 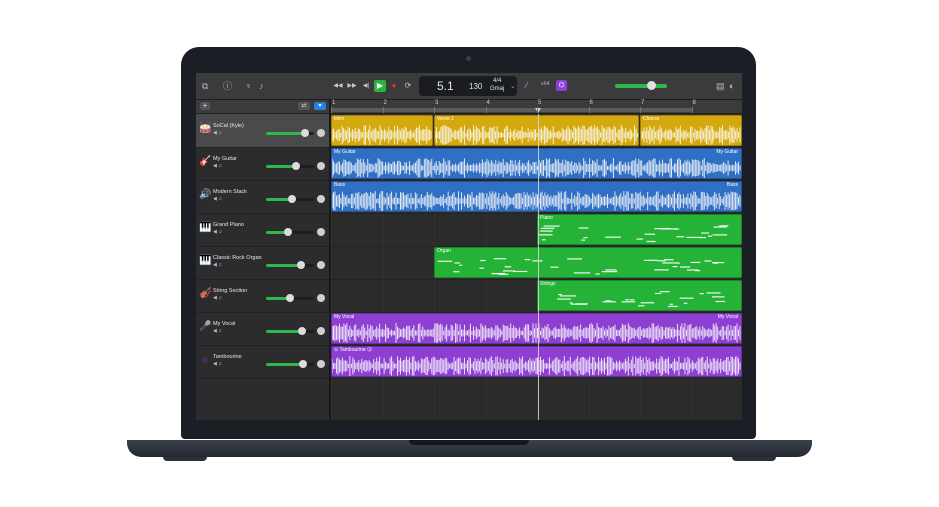 I want to click on audio-region: Bass Bass, so click(x=536, y=196).